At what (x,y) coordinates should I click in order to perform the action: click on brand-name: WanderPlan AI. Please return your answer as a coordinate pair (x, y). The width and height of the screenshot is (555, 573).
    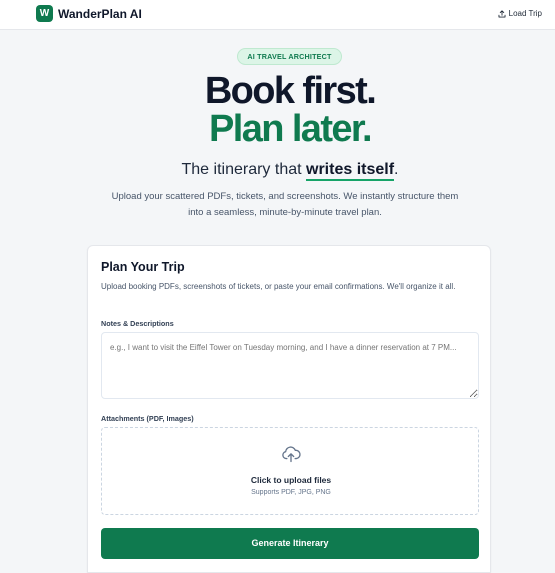
    Looking at the image, I should click on (100, 14).